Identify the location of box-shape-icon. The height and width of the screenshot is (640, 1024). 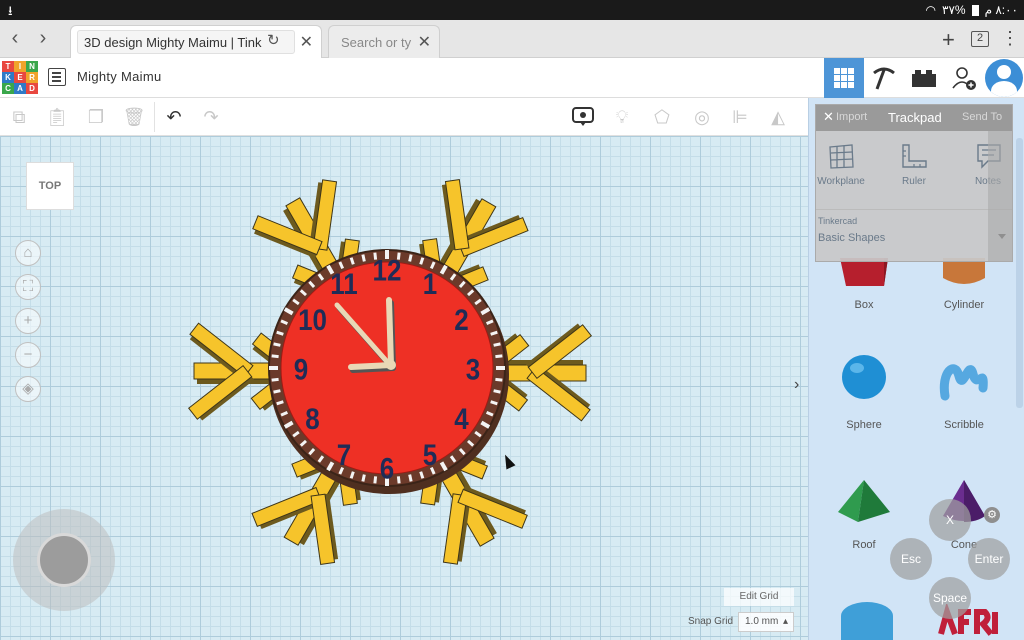
(864, 272).